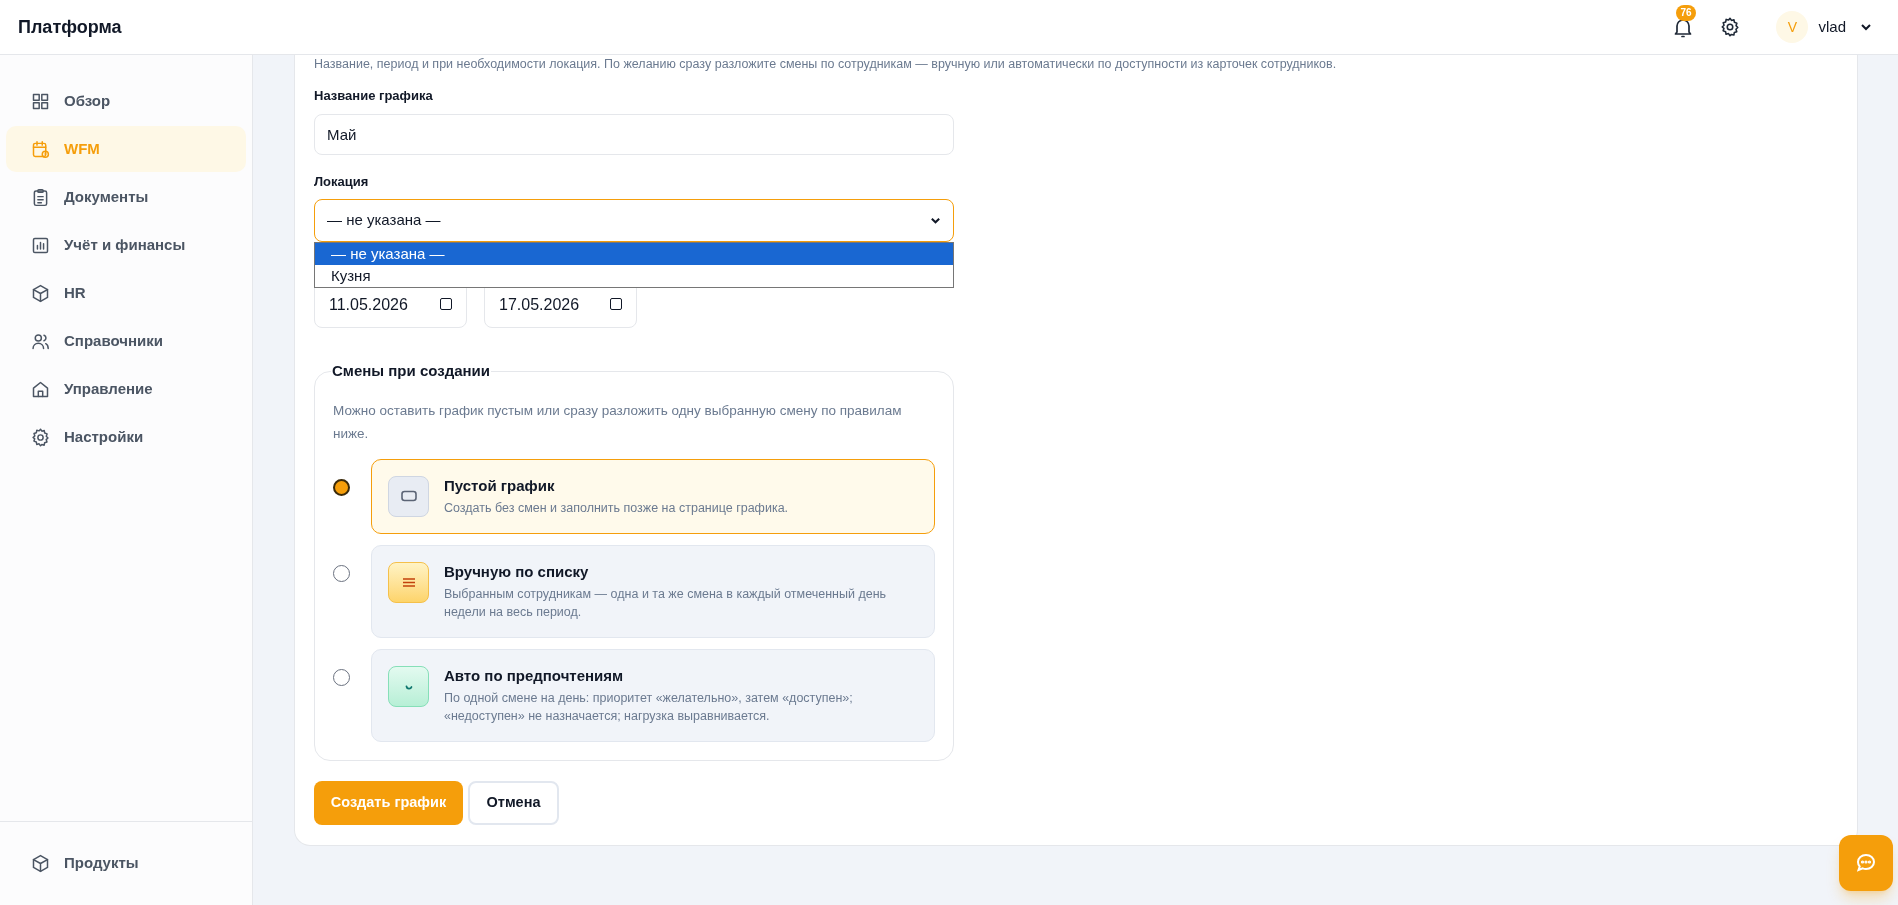  Describe the element at coordinates (70, 27) in the screenshot. I see `app-title: Платформа` at that location.